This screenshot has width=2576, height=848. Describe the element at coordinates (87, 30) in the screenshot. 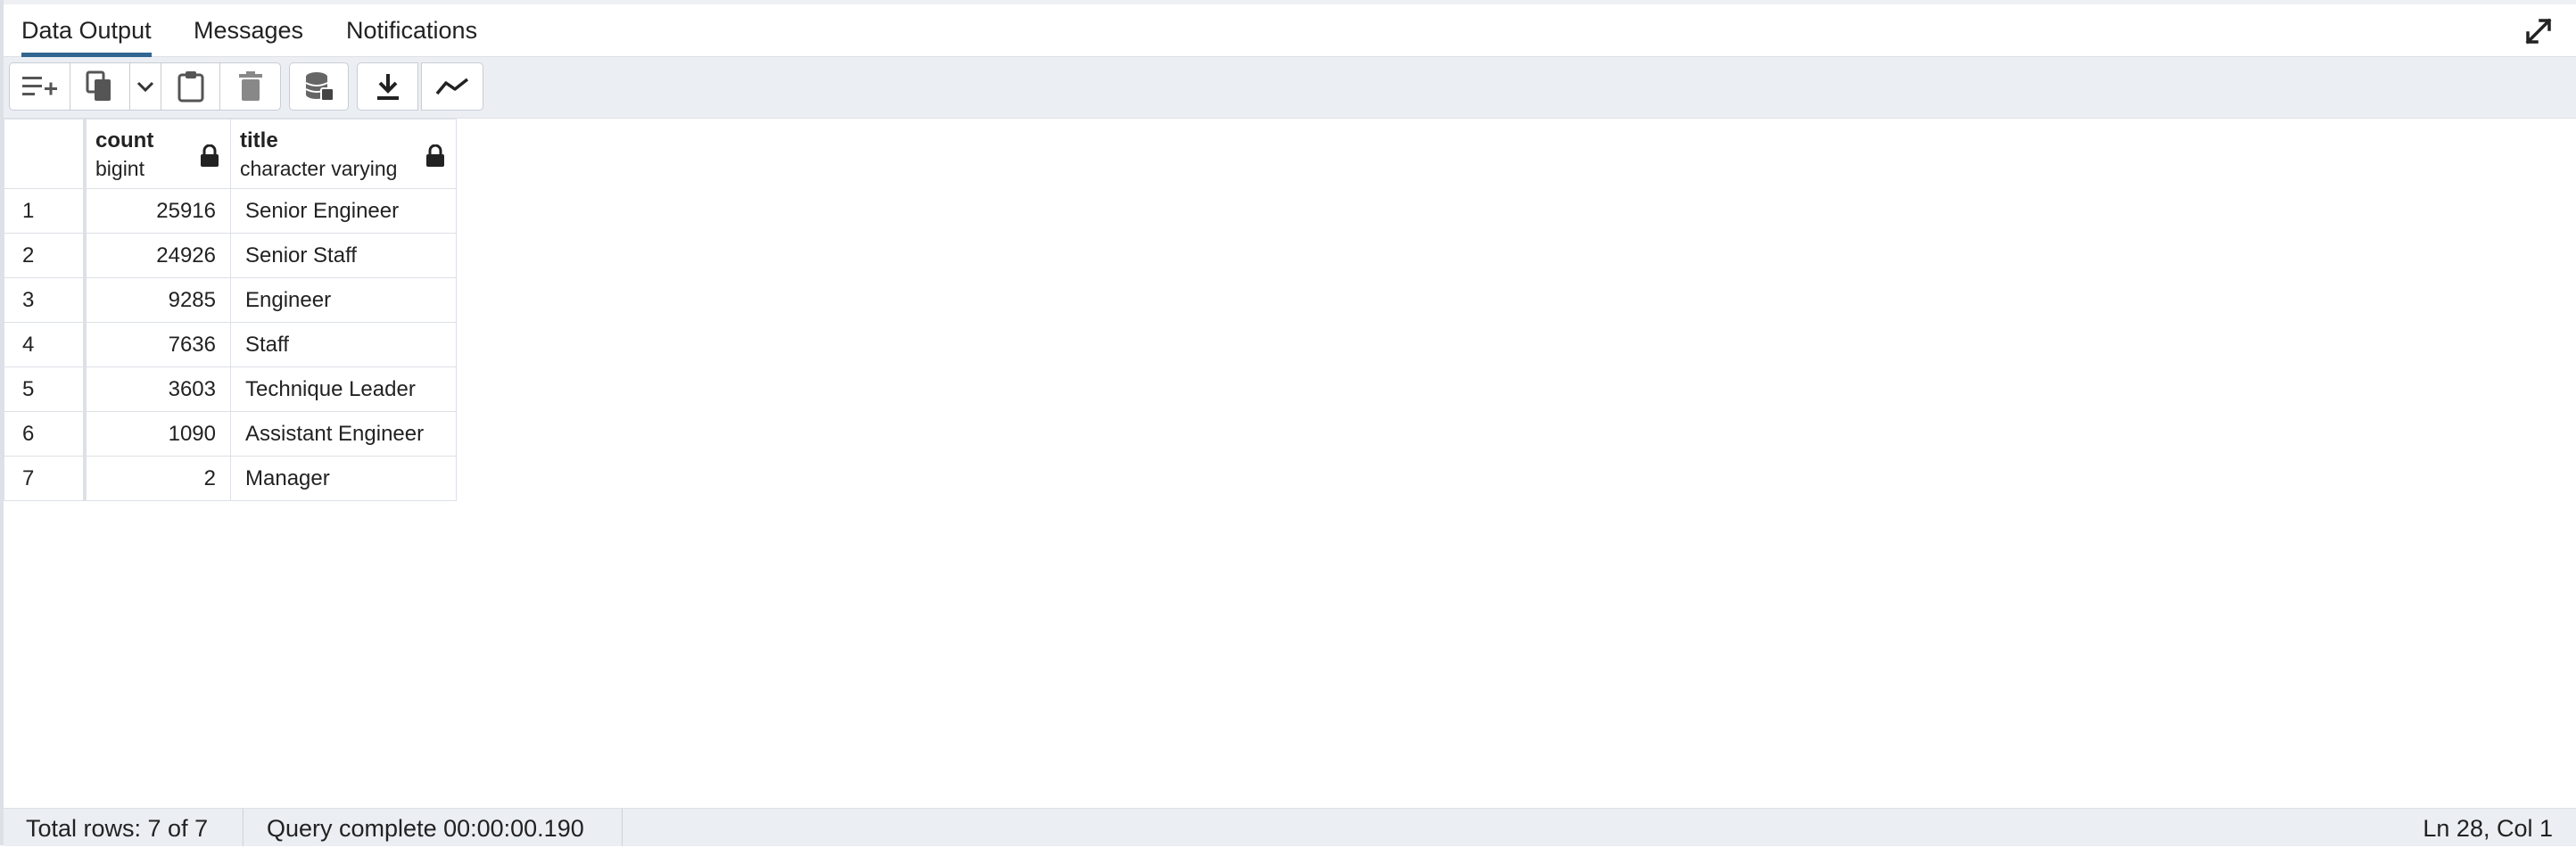

I see `tab-data-output: Data Output` at that location.